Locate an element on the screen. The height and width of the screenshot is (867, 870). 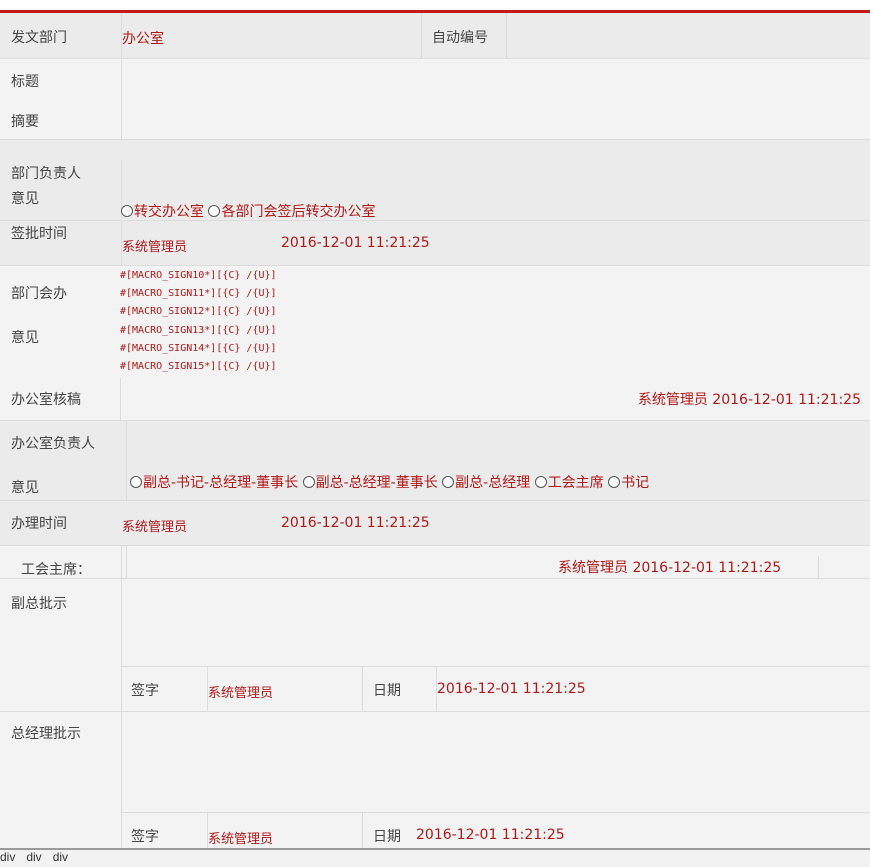
office-head-option-3: 副总-总经理 is located at coordinates (486, 482).